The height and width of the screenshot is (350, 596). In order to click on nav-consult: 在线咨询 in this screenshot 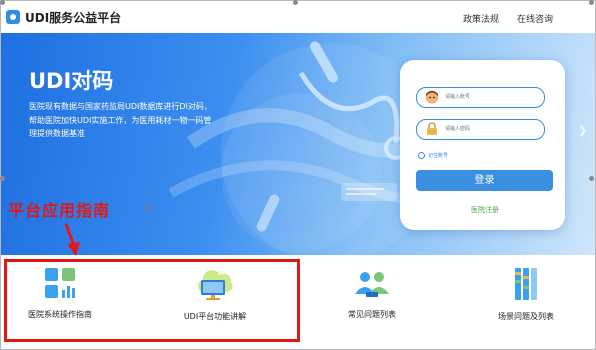, I will do `click(535, 18)`.